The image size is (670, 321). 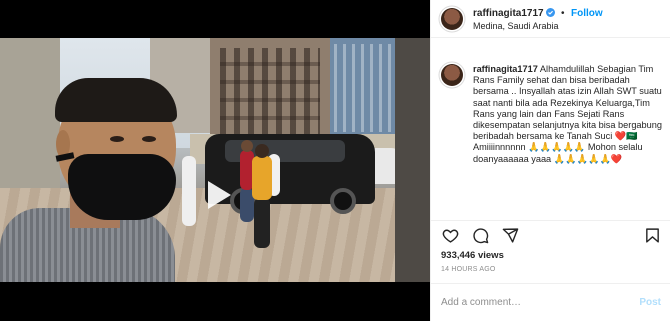 I want to click on caption-username: raffinagita1717, so click(x=505, y=69).